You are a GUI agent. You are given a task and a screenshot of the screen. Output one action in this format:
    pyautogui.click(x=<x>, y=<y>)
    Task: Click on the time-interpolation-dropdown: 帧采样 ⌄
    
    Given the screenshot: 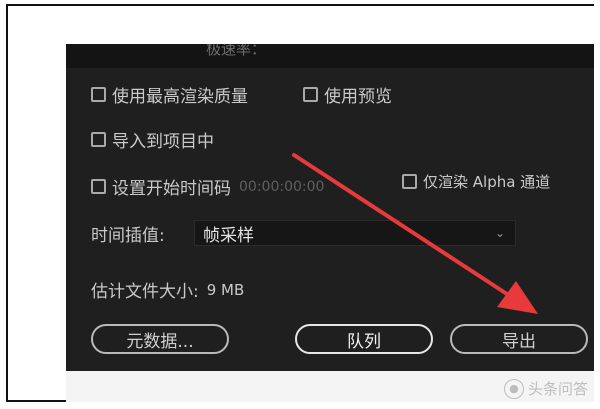 What is the action you would take?
    pyautogui.click(x=355, y=233)
    